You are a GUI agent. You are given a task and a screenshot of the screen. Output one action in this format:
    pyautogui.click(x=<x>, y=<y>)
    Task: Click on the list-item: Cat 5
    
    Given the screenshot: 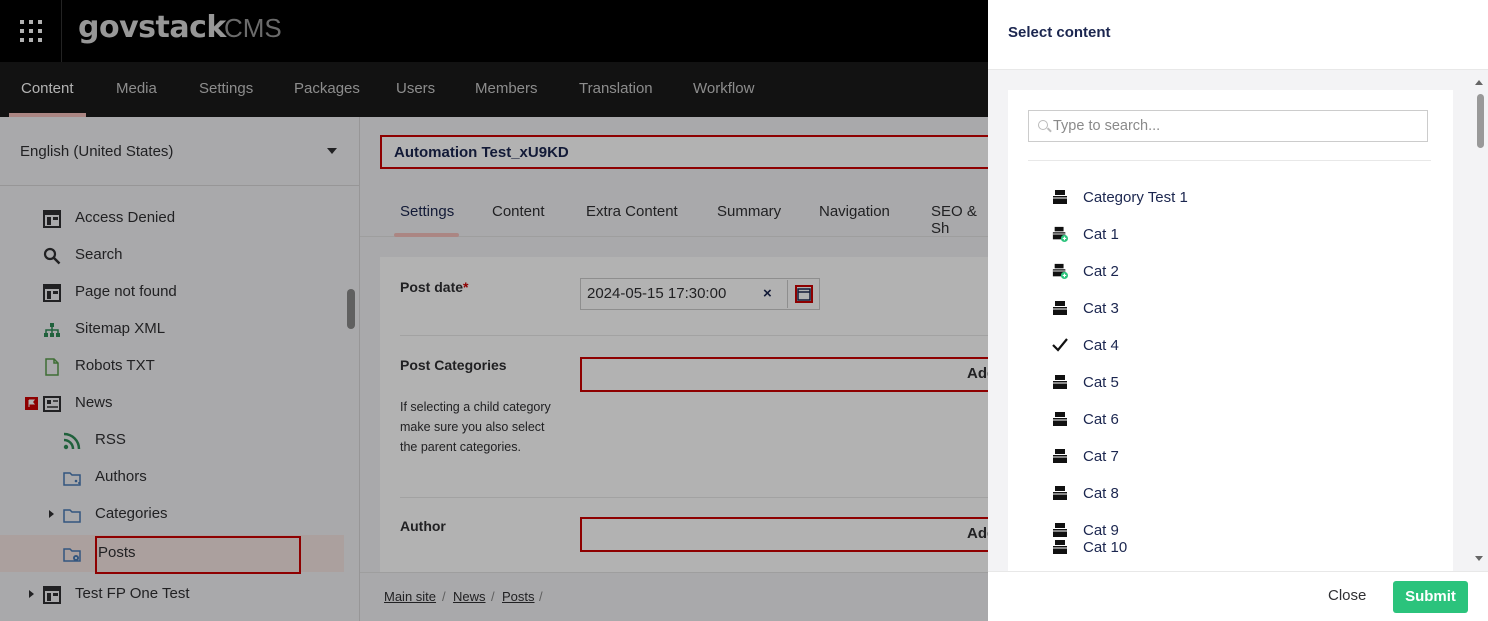 What is the action you would take?
    pyautogui.click(x=1228, y=383)
    